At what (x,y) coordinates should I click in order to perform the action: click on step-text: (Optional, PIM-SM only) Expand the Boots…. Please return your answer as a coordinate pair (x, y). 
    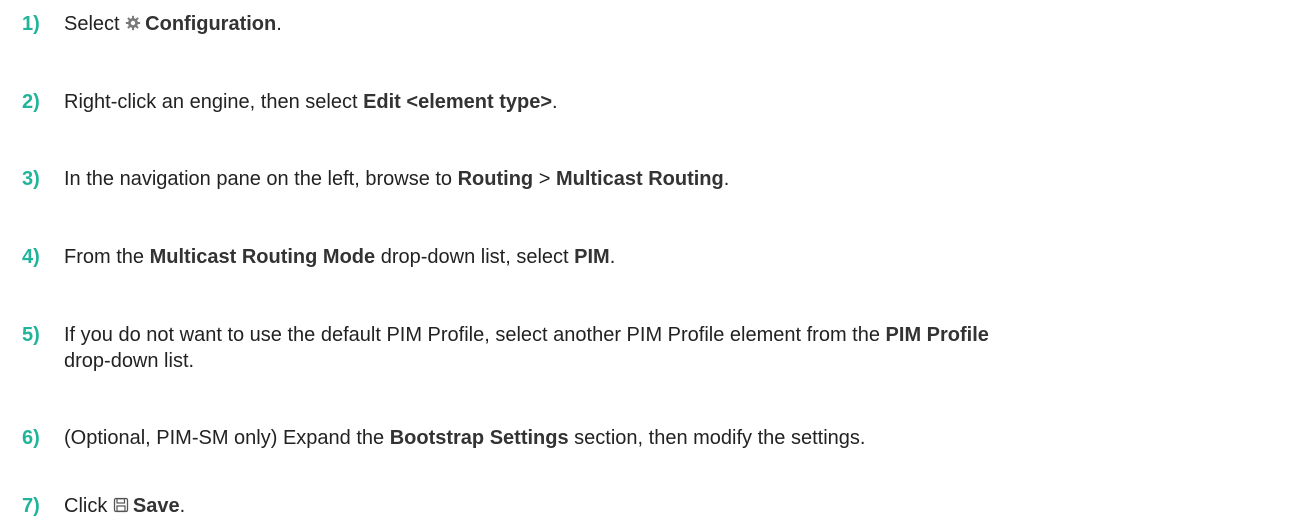
    Looking at the image, I should click on (465, 438).